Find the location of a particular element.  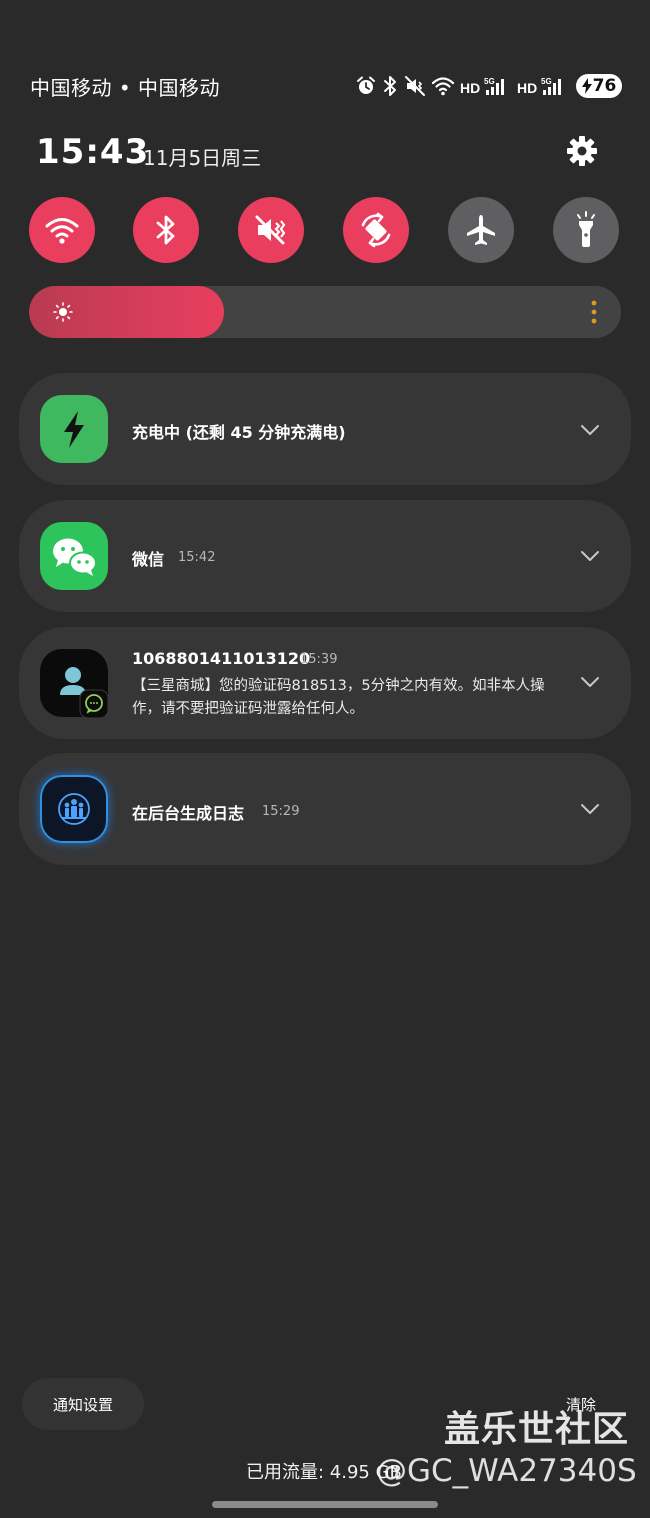

notification-time: 15:29 is located at coordinates (281, 811).